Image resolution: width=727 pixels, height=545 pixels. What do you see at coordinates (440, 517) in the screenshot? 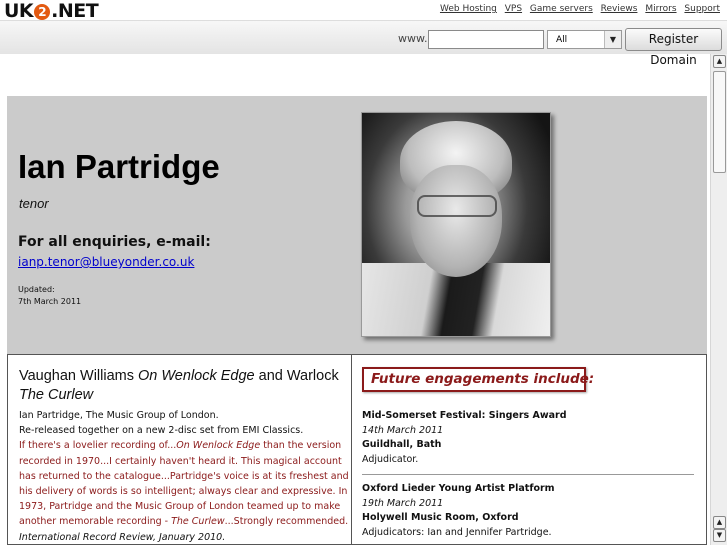
I see `engagement-venue: Holywell Music Room, Oxford` at bounding box center [440, 517].